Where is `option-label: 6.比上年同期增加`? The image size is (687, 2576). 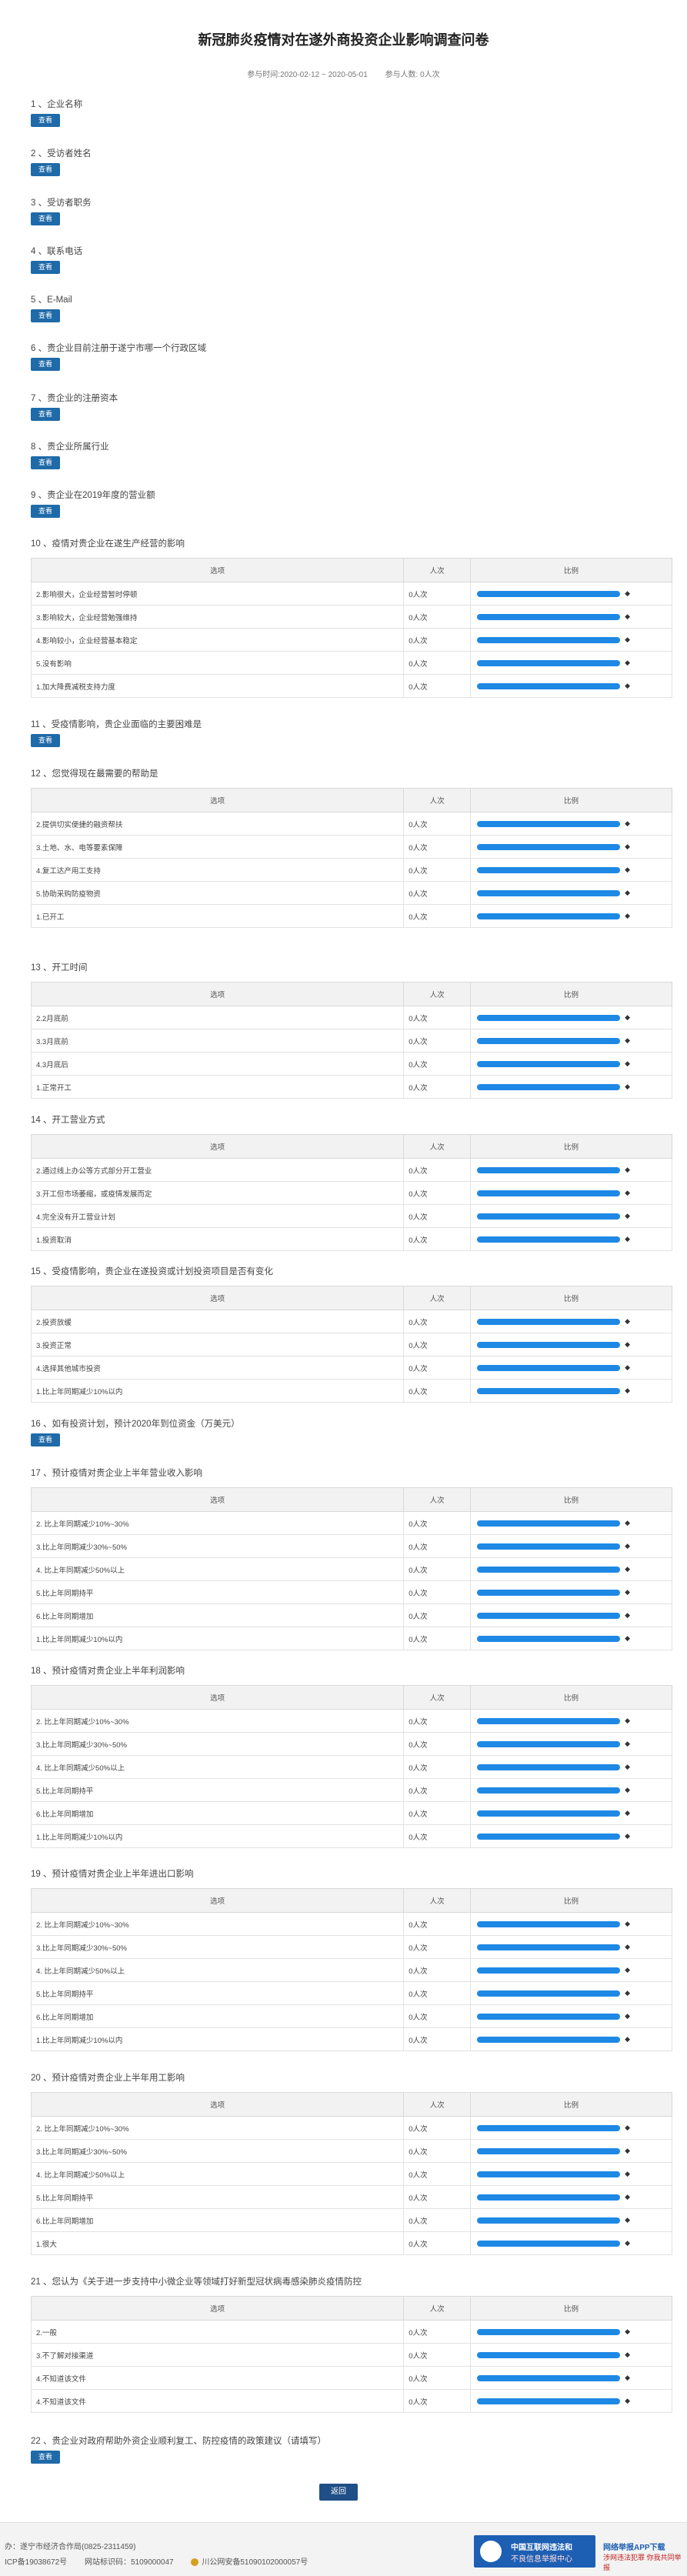
option-label: 6.比上年同期增加 is located at coordinates (217, 1813).